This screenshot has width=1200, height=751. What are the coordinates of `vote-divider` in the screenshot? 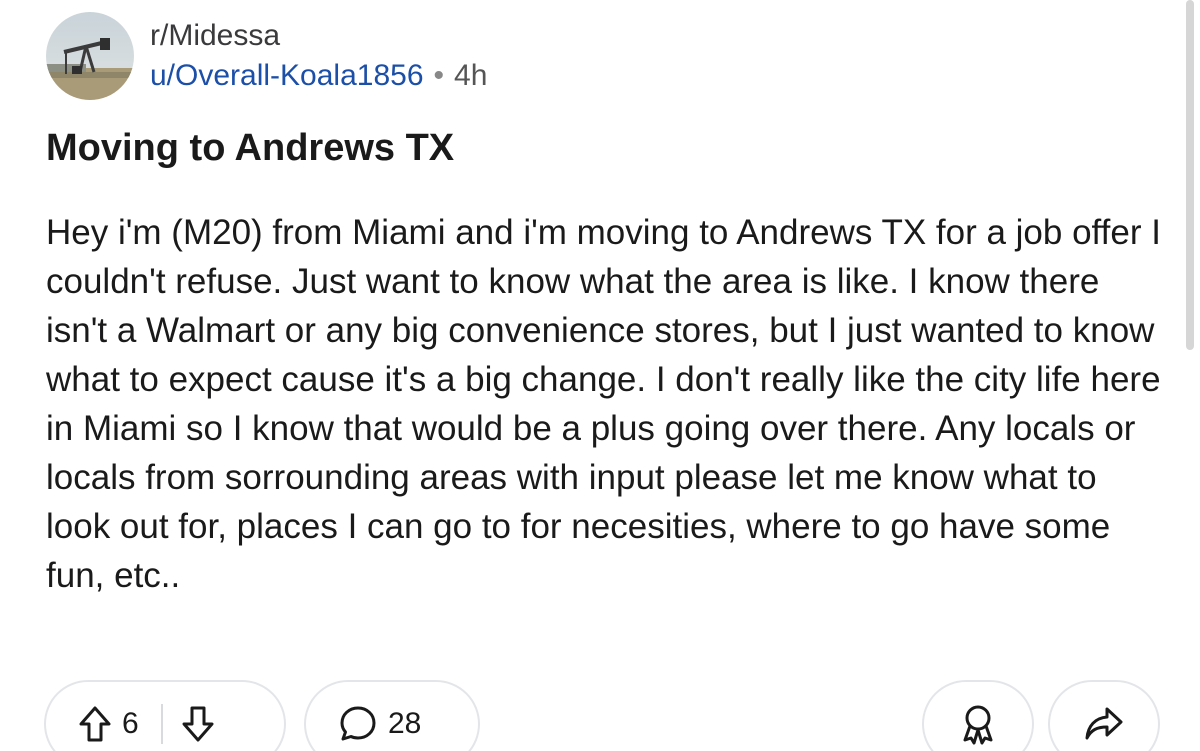 It's located at (161, 724).